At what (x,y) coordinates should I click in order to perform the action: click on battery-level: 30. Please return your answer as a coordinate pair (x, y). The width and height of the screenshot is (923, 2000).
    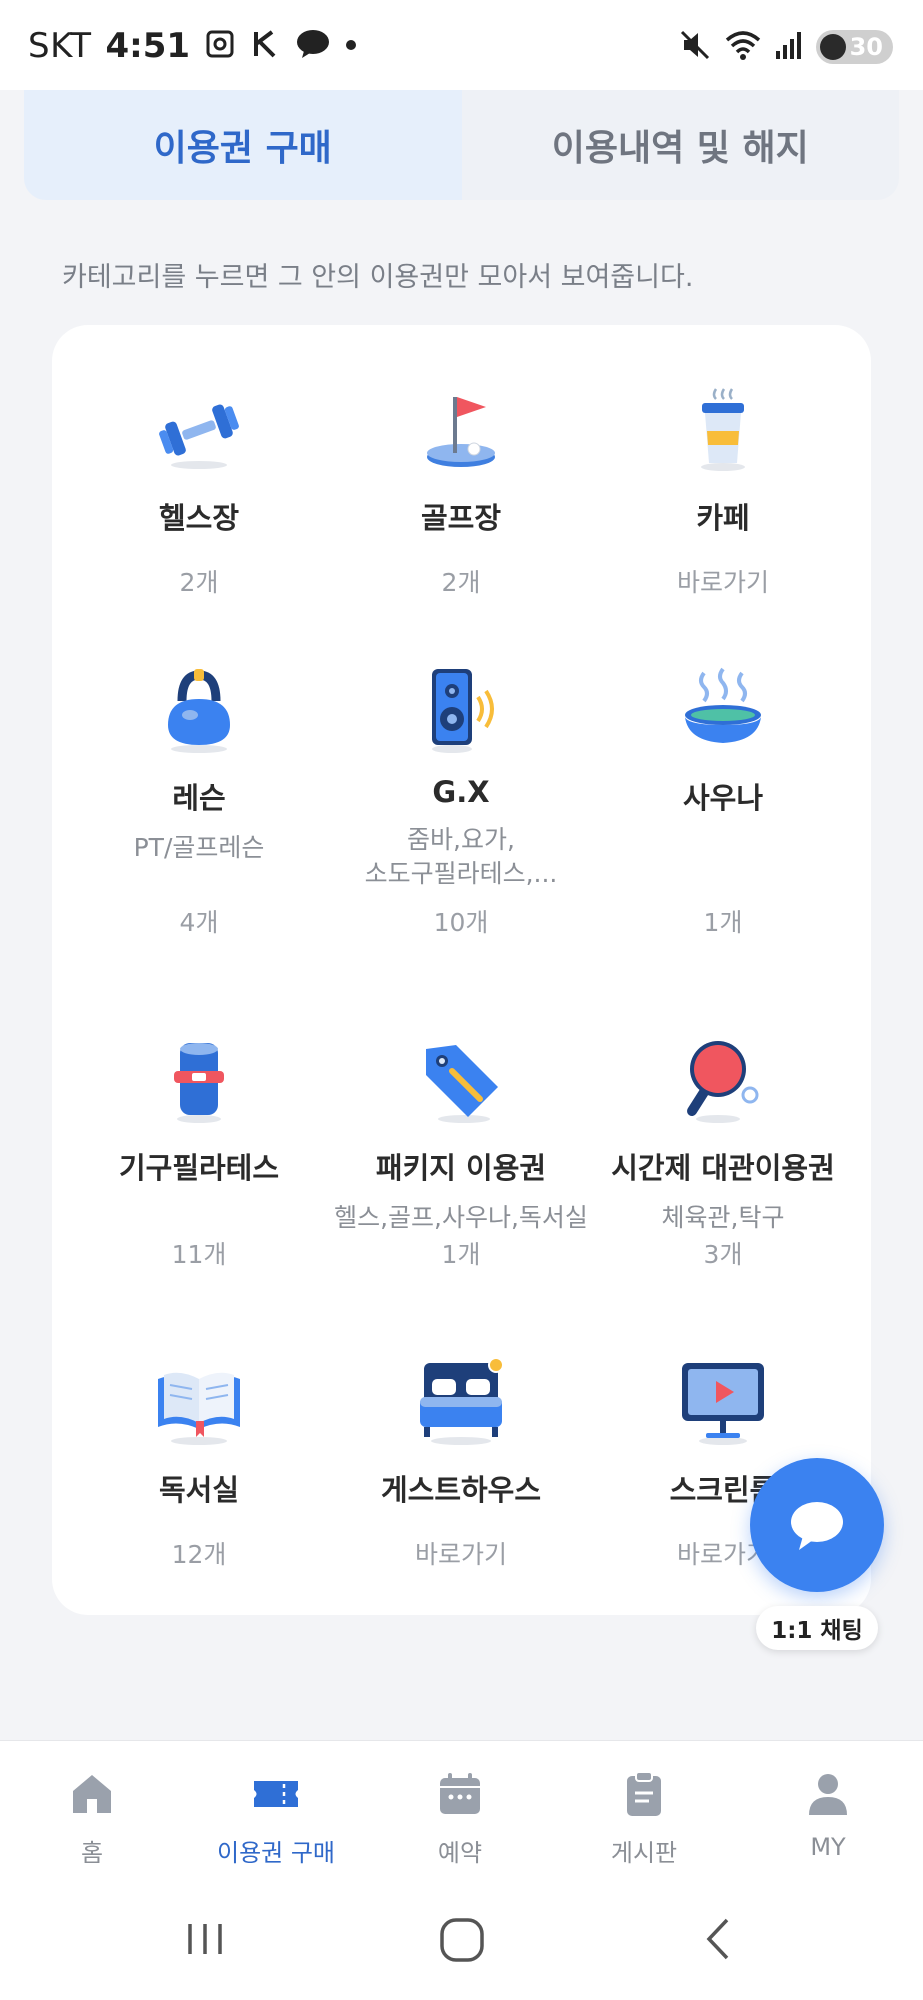
    Looking at the image, I should click on (866, 47).